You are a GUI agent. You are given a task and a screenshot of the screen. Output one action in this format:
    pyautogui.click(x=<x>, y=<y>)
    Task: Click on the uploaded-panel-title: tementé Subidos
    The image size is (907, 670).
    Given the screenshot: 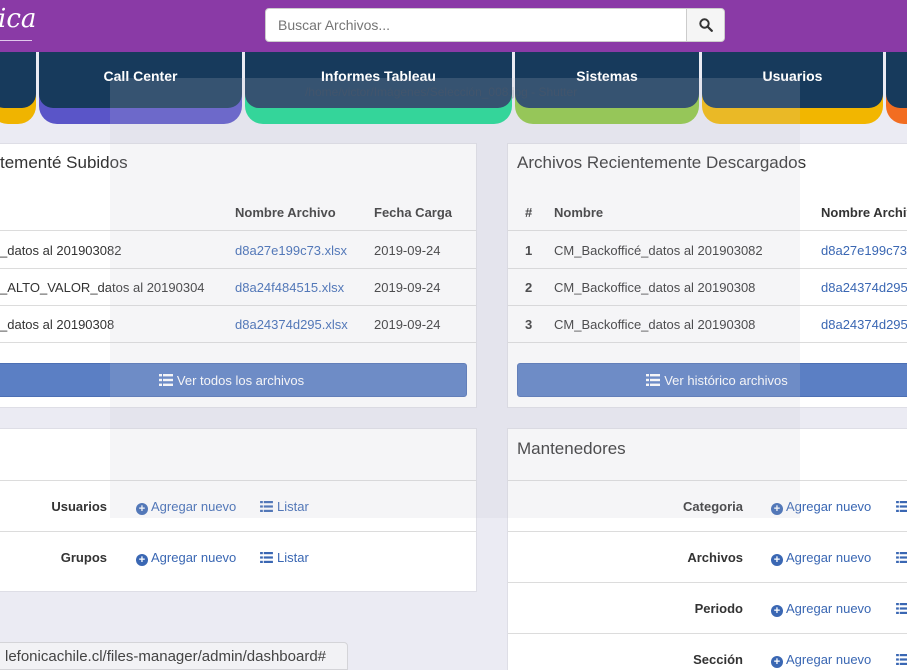 What is the action you would take?
    pyautogui.click(x=64, y=162)
    